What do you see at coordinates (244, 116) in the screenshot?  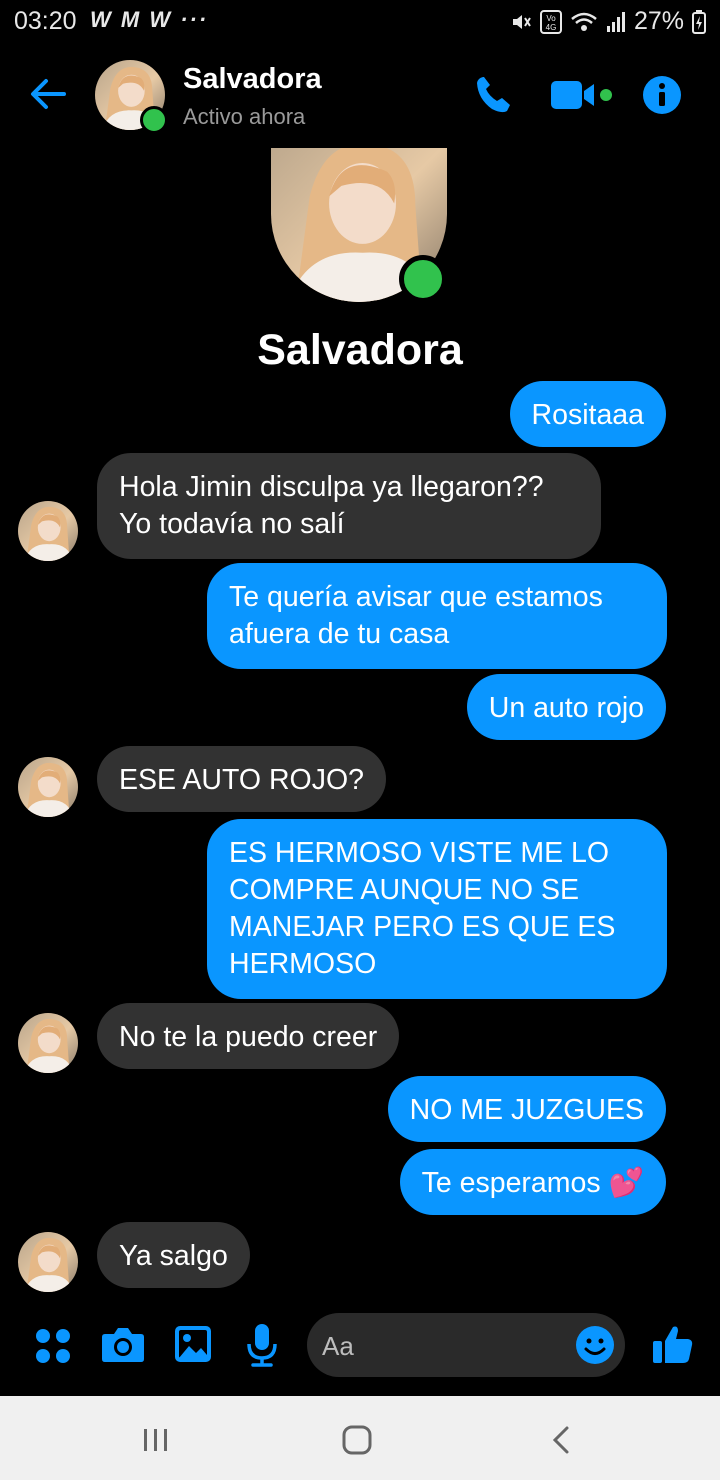 I see `contact-status: Activo ahora` at bounding box center [244, 116].